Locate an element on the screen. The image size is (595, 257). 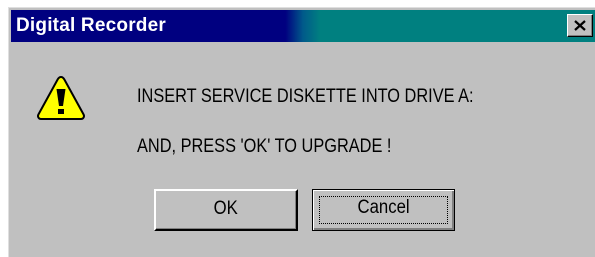
cancel-button-label: Cancel is located at coordinates (383, 207).